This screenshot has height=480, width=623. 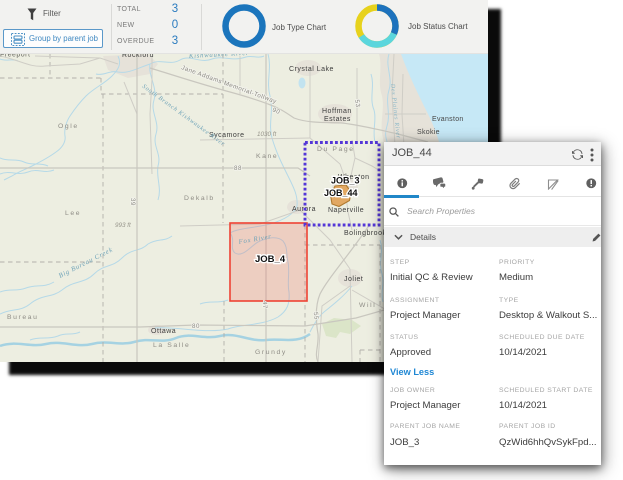 What do you see at coordinates (357, 103) in the screenshot?
I see `svg-text: 53` at bounding box center [357, 103].